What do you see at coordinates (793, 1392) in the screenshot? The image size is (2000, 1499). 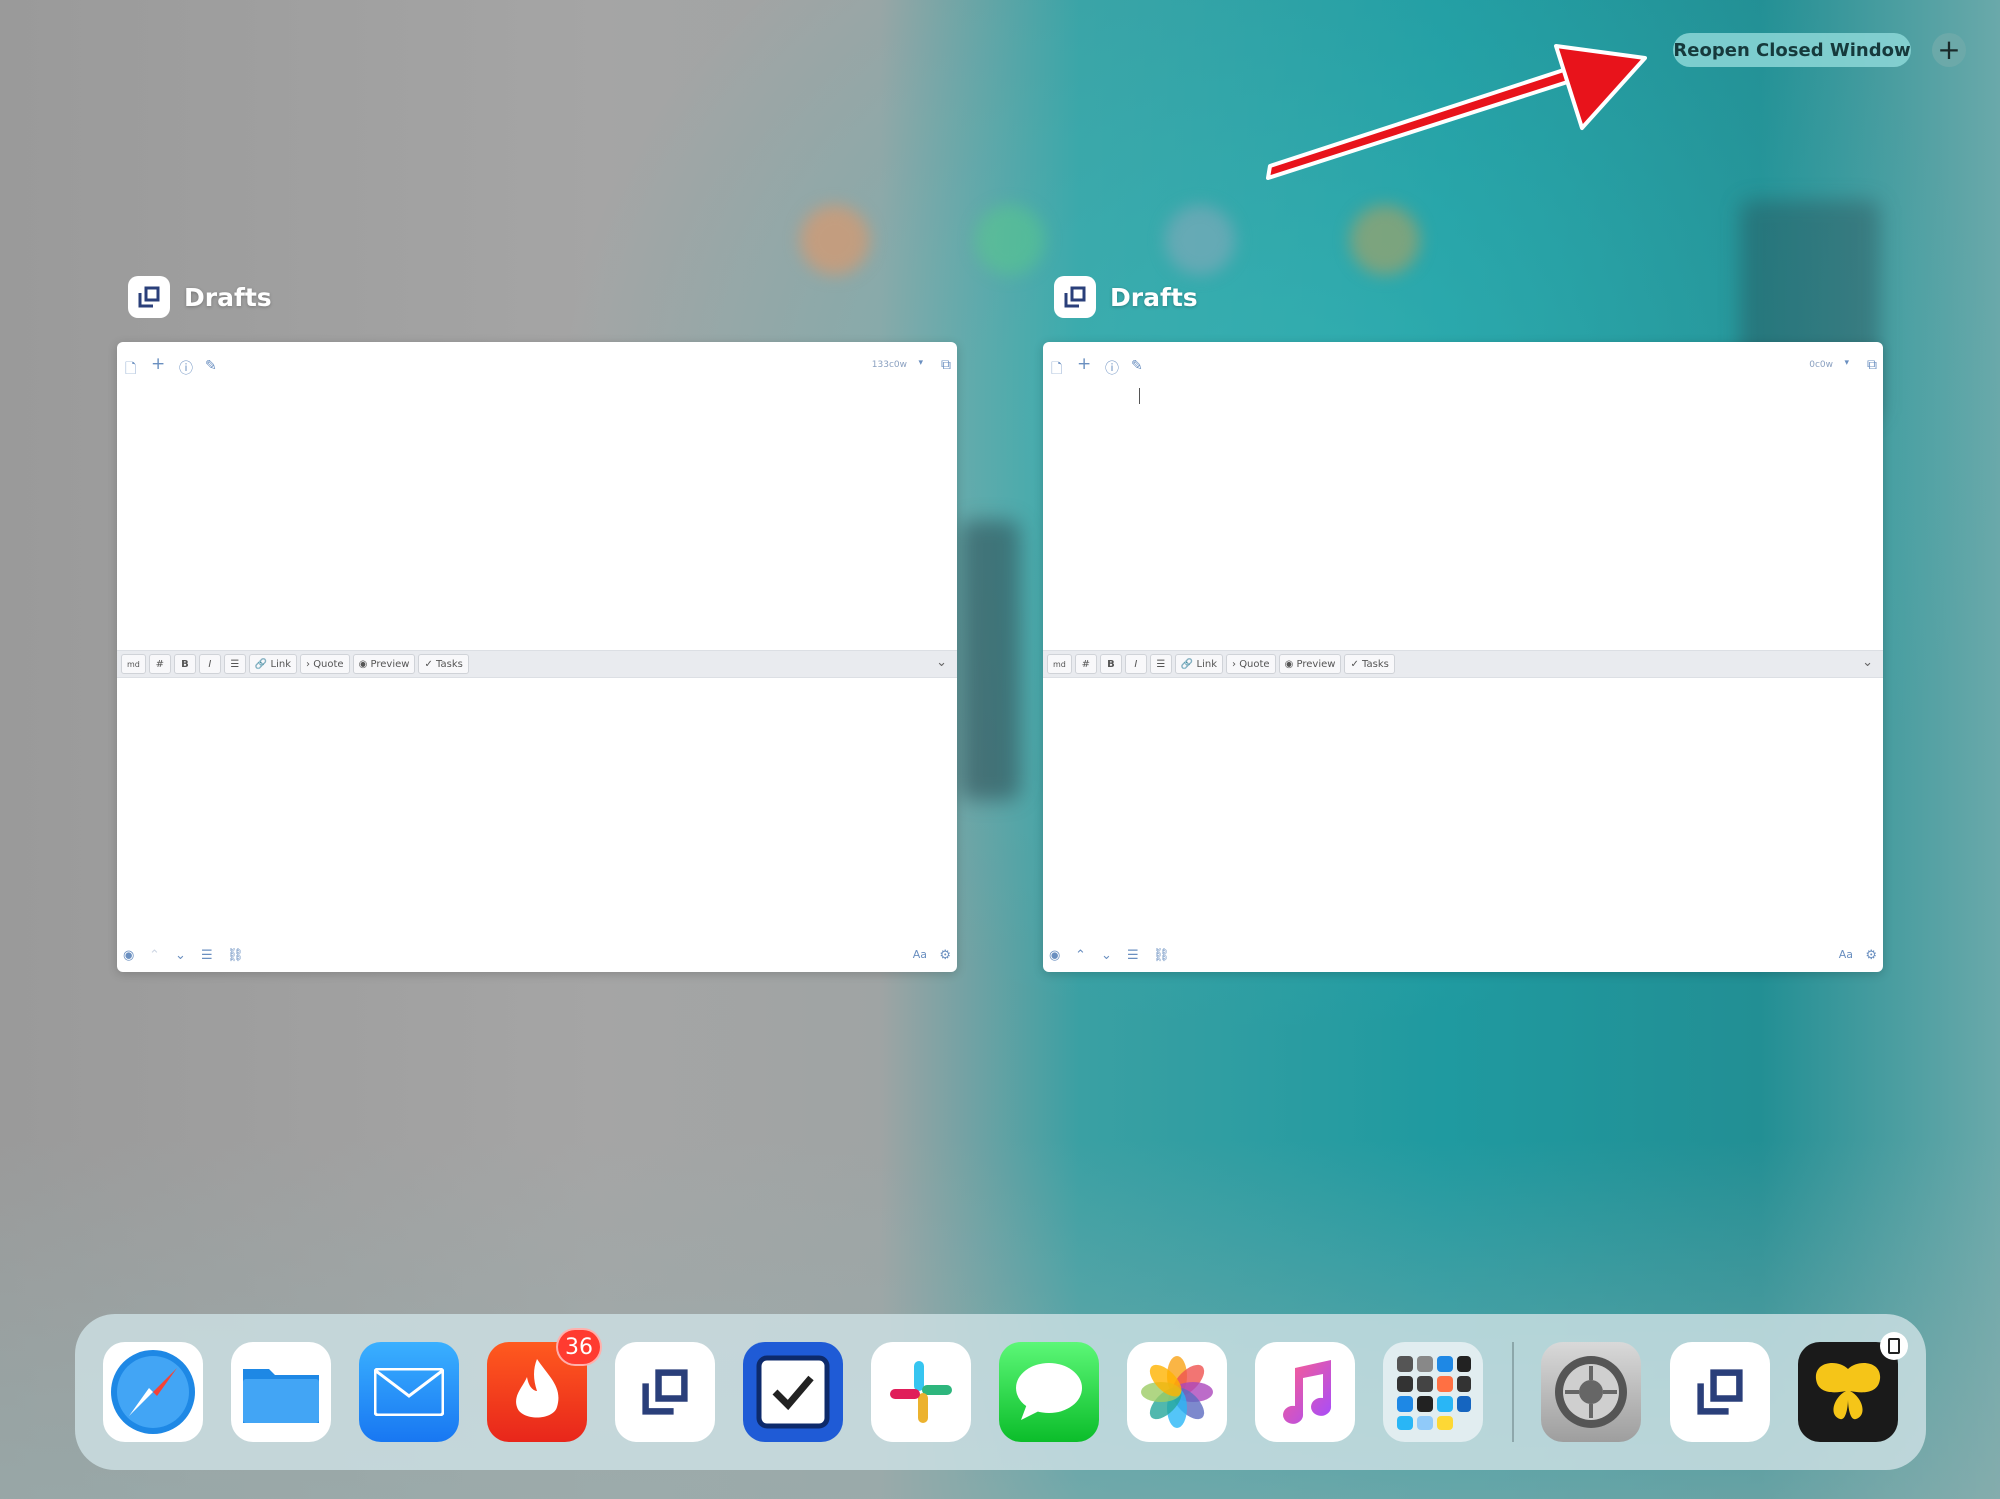 I see `tasks-app-icon` at bounding box center [793, 1392].